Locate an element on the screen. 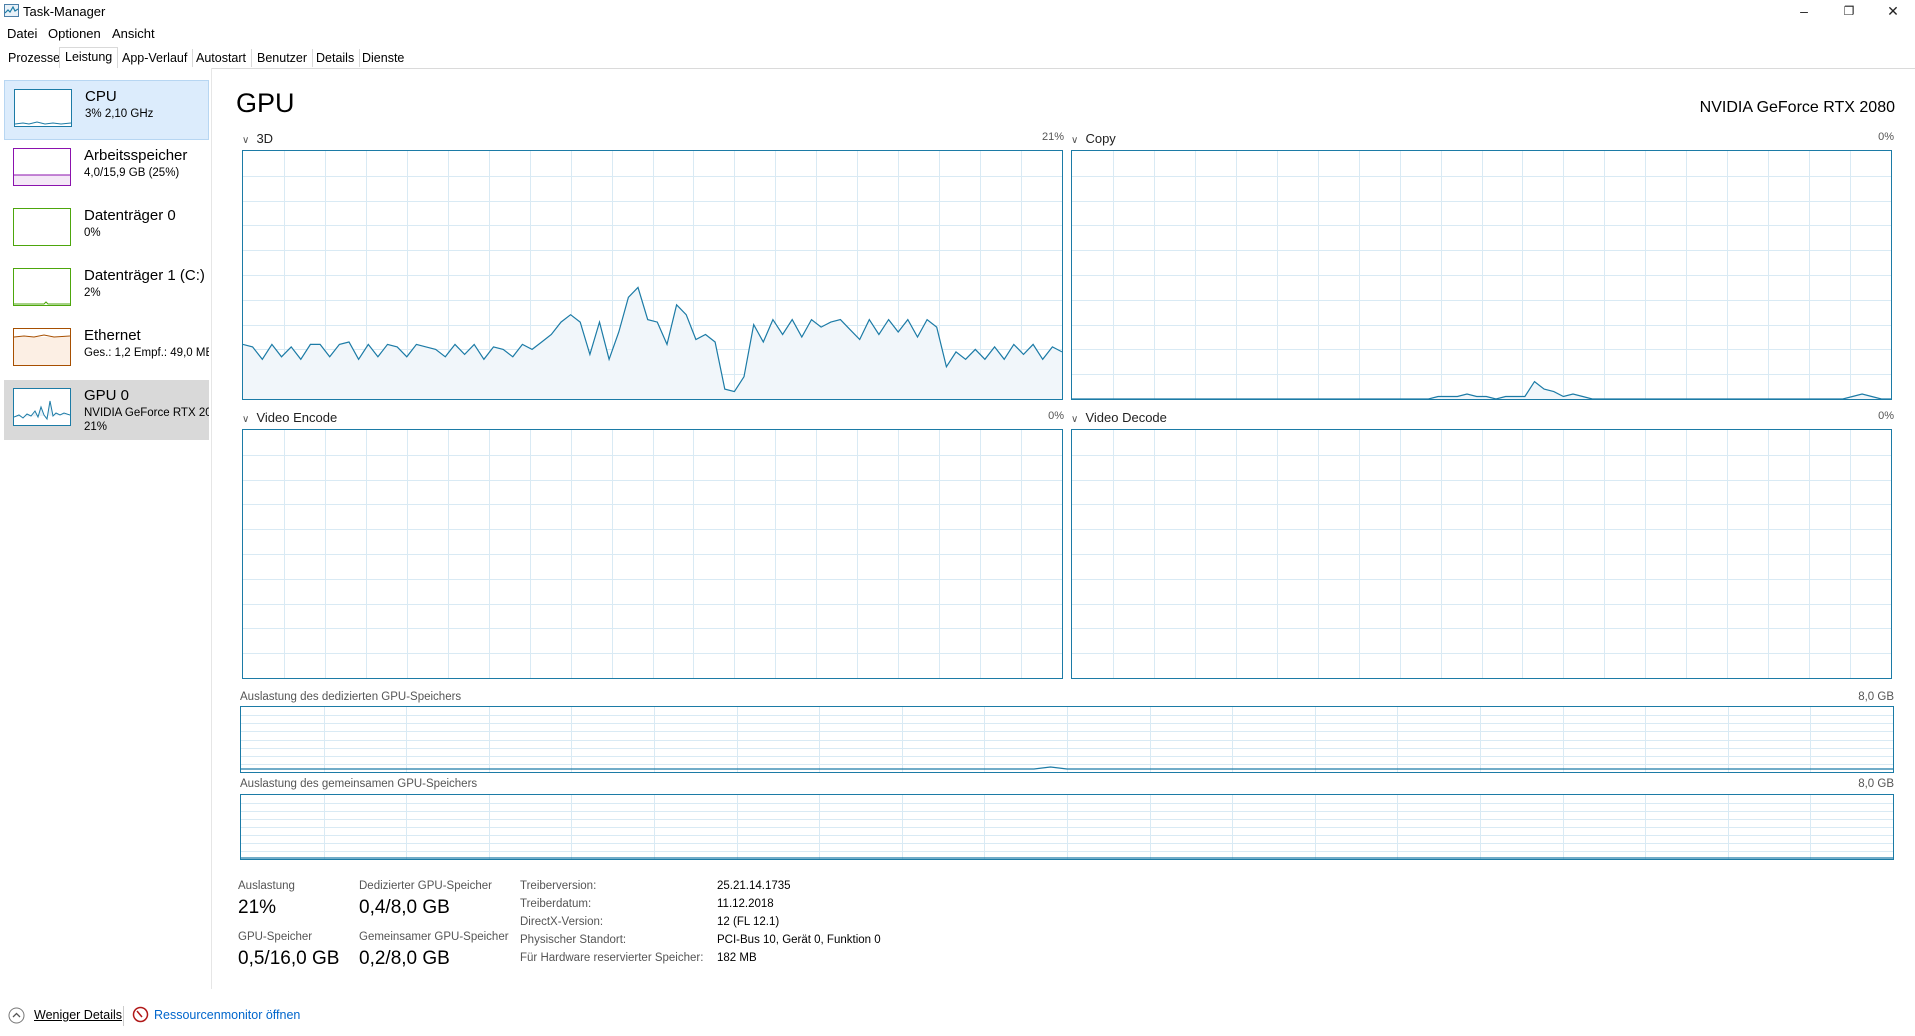 This screenshot has height=1036, width=1915. memory-thumbnail-graph is located at coordinates (42, 167).